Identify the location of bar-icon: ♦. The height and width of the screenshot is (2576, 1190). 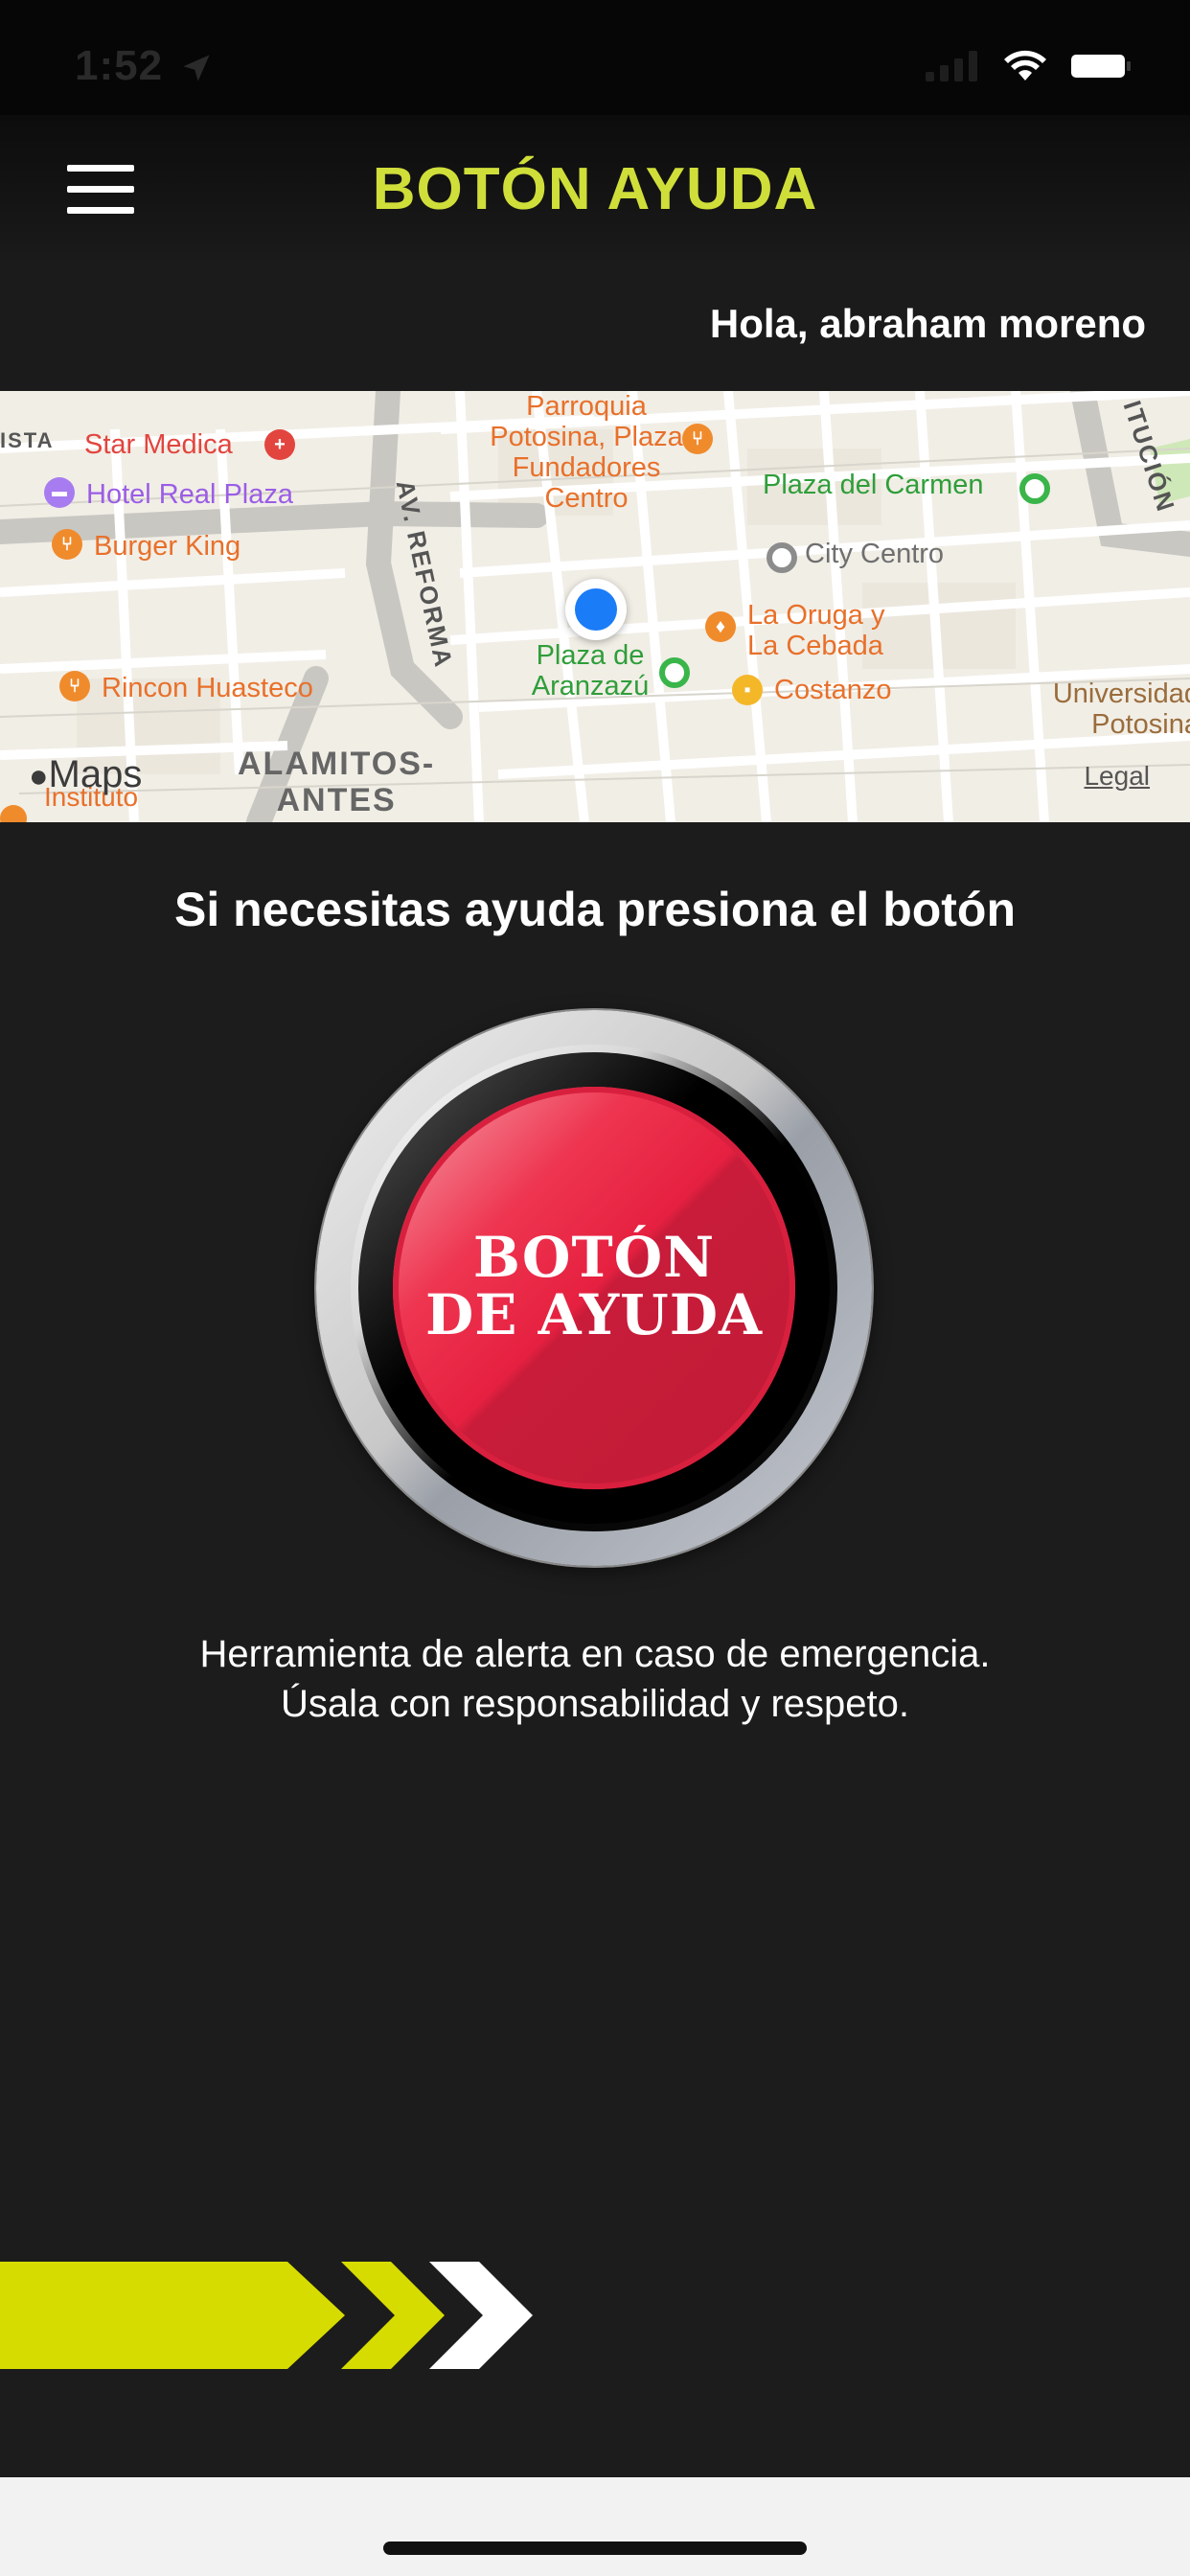
(720, 626).